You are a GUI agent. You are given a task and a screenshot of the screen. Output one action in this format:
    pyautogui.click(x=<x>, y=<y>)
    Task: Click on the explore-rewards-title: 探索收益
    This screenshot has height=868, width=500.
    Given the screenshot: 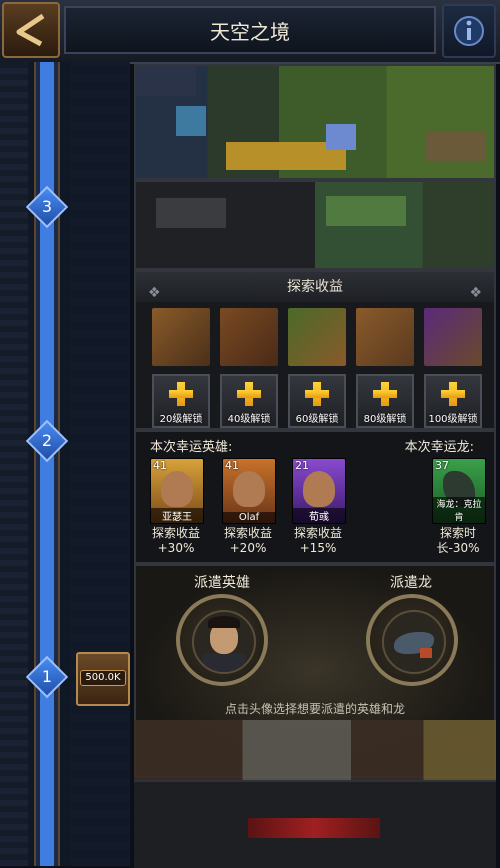 What is the action you would take?
    pyautogui.click(x=315, y=287)
    